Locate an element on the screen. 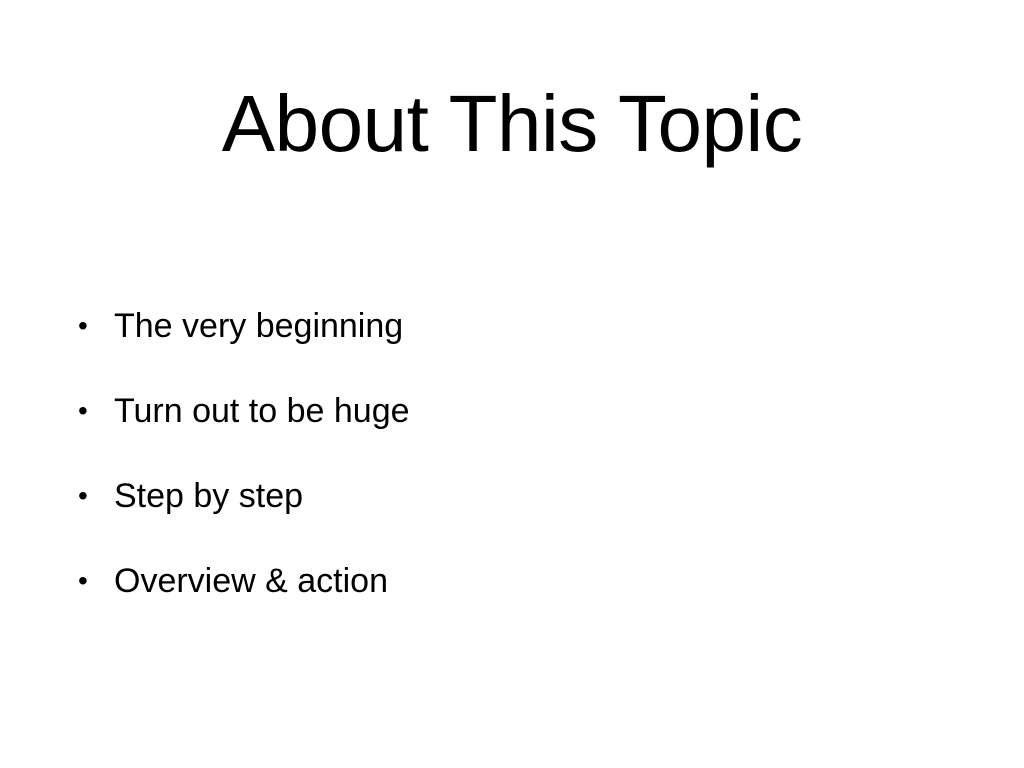 This screenshot has height=768, width=1024. bullet-item: • Overview & action is located at coordinates (244, 581).